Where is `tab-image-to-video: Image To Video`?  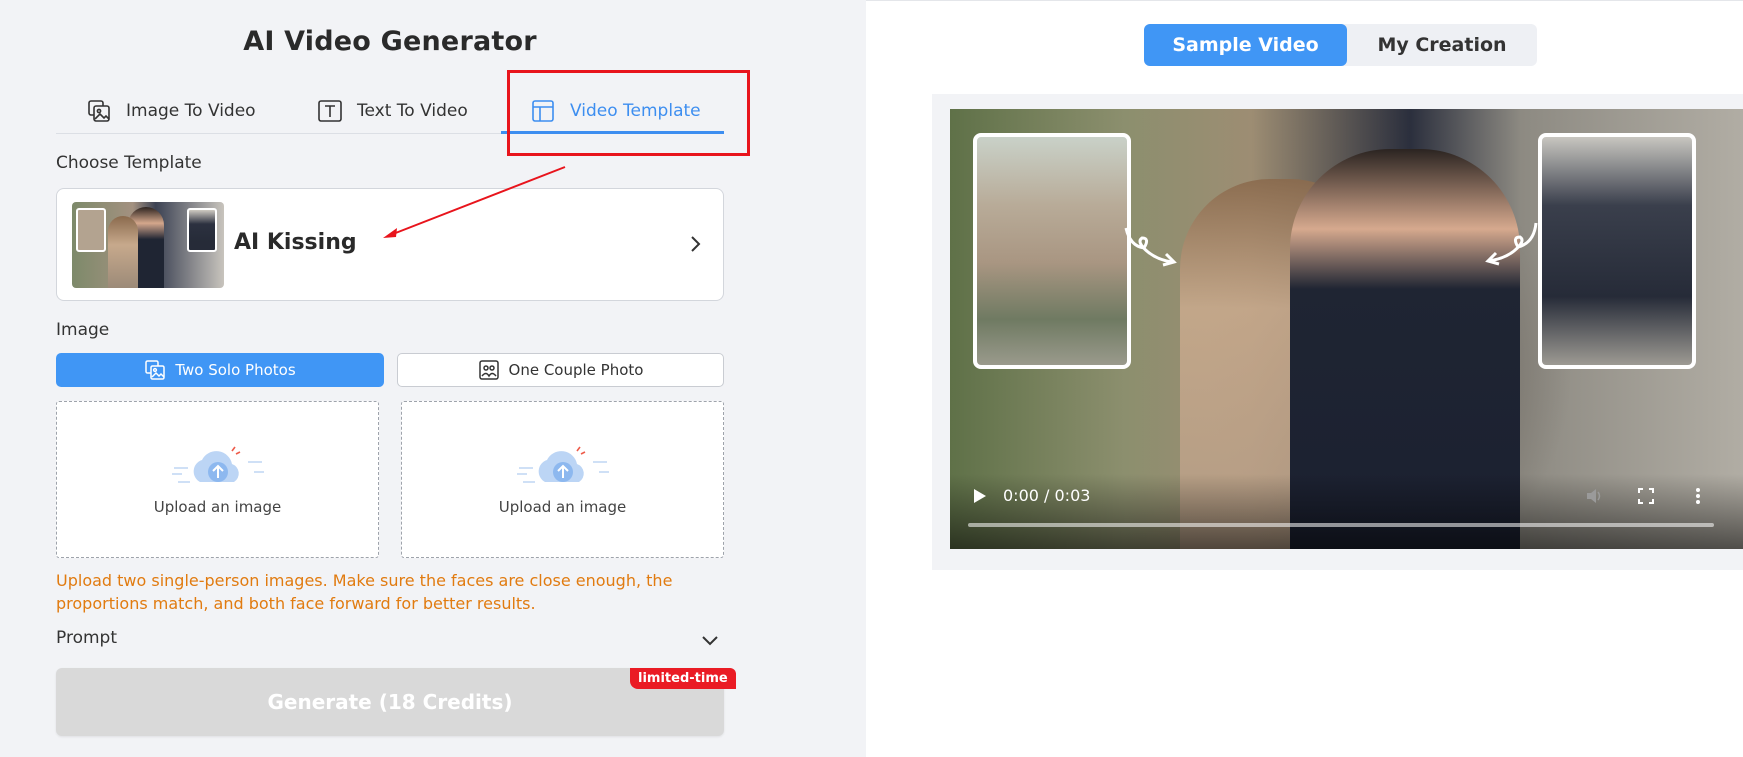 tab-image-to-video: Image To Video is located at coordinates (171, 111).